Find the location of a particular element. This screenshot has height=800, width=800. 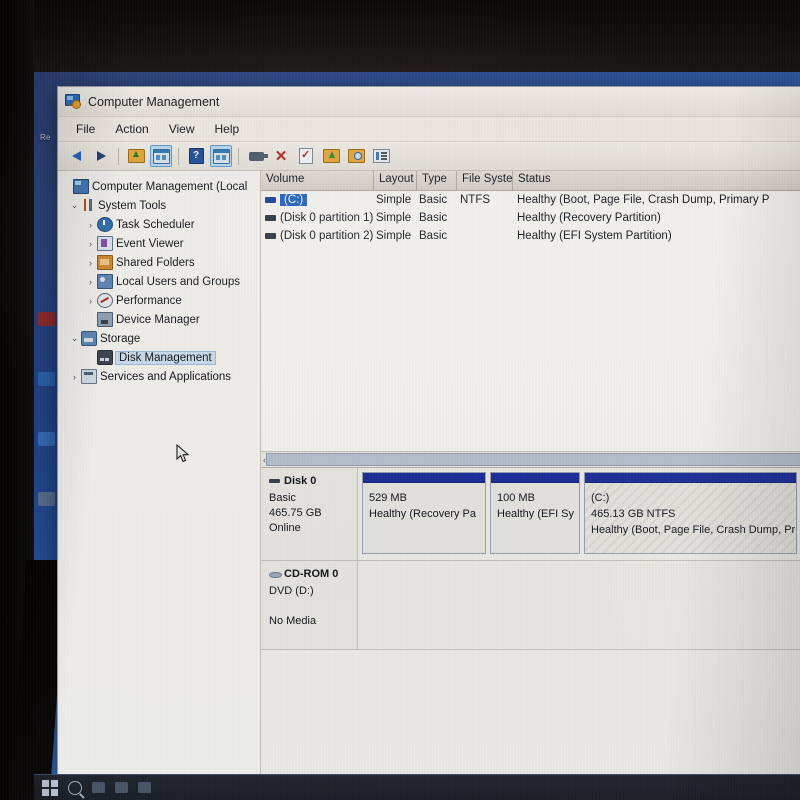

tree-item-task-scheduler: › Task Scheduler is located at coordinates (159, 224).